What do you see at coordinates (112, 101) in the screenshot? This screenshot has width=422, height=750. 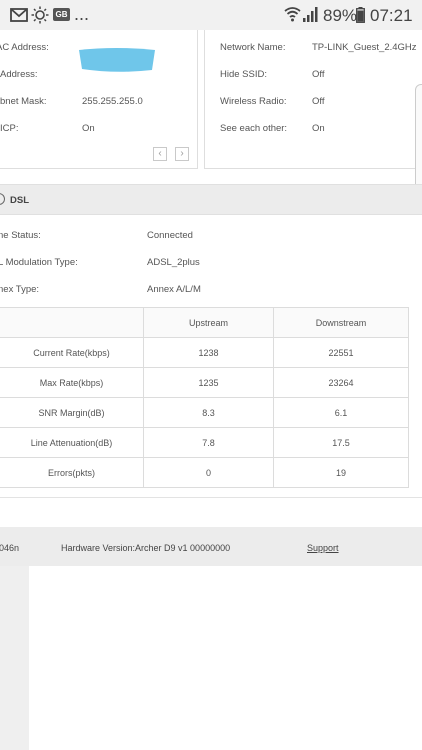 I see `lan-subnet-value: 255.255.255.0` at bounding box center [112, 101].